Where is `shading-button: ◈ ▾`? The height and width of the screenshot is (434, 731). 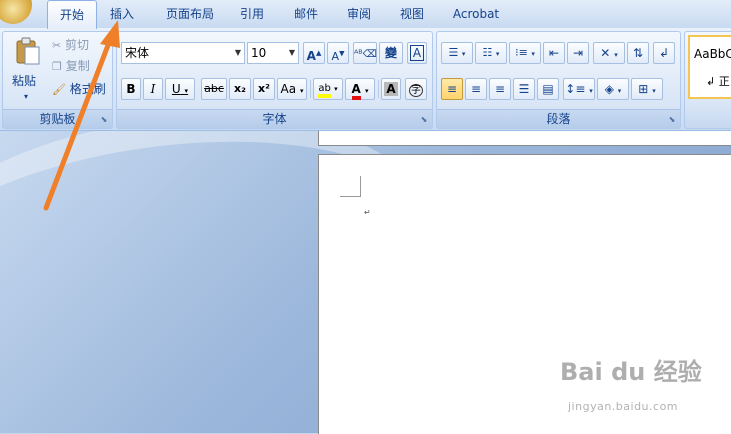
shading-button: ◈ ▾ is located at coordinates (613, 89).